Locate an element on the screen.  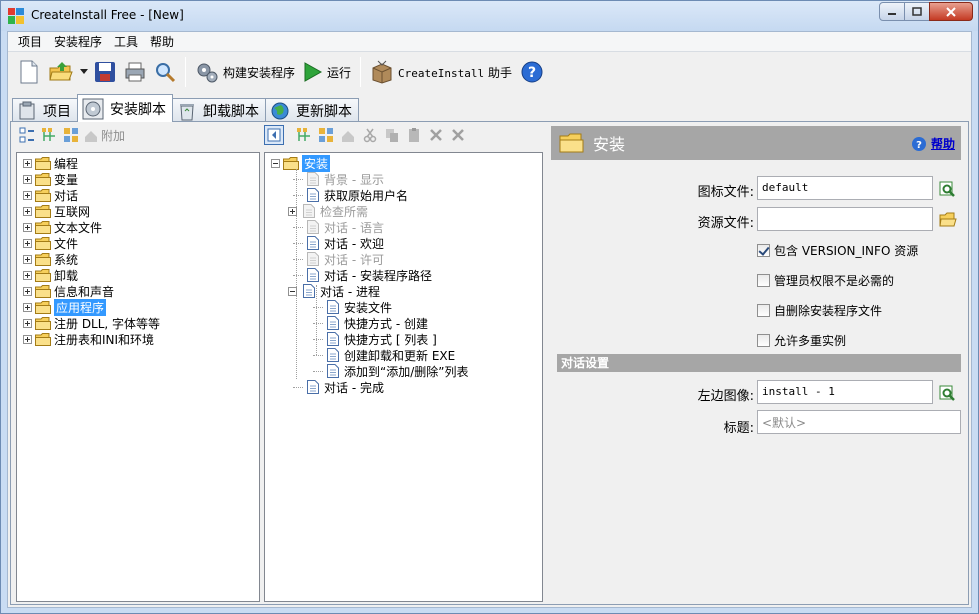
open-button is located at coordinates (61, 72).